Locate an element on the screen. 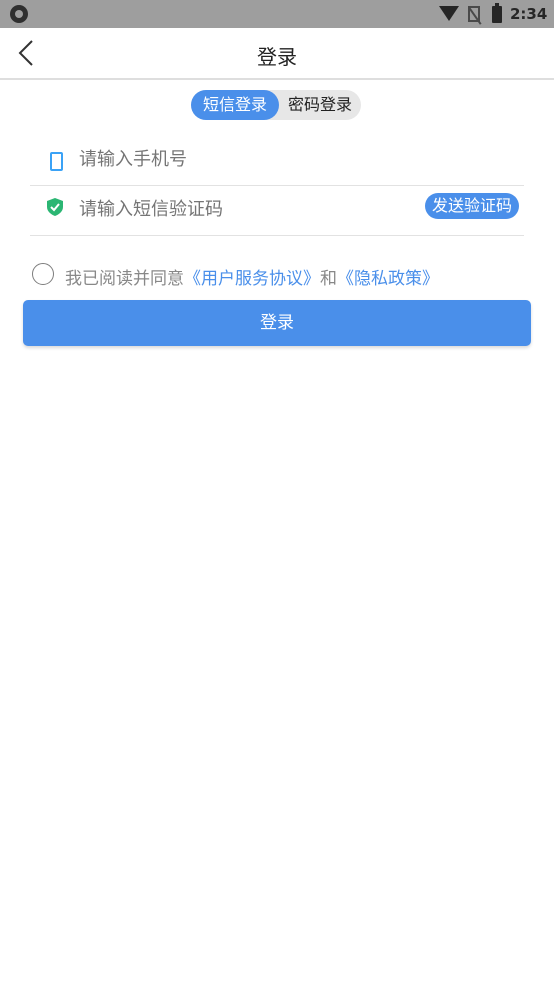 Image resolution: width=554 pixels, height=986 pixels. login-button: 登录 is located at coordinates (277, 323).